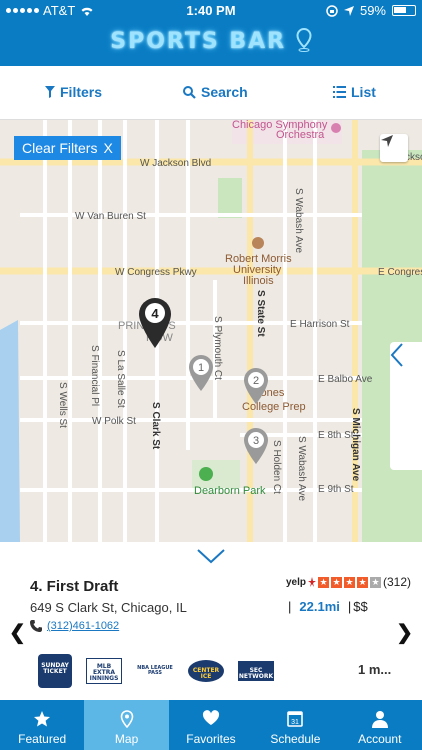  Describe the element at coordinates (336, 128) in the screenshot. I see `theater-icon` at that location.